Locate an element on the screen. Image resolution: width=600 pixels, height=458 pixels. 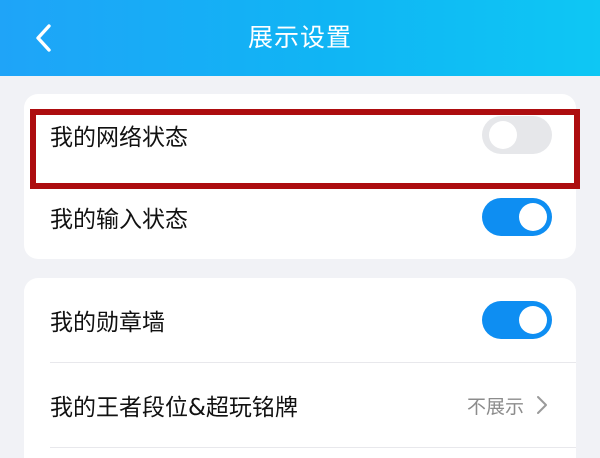
medal-wall-toggle is located at coordinates (517, 320).